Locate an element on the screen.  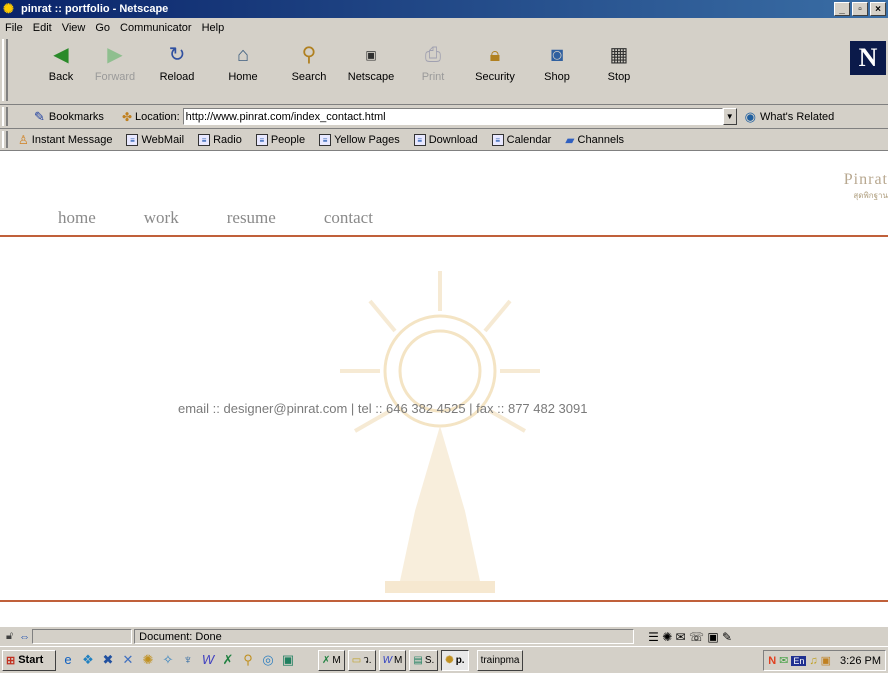
back-button: ◀ Back is located at coordinates (61, 71).